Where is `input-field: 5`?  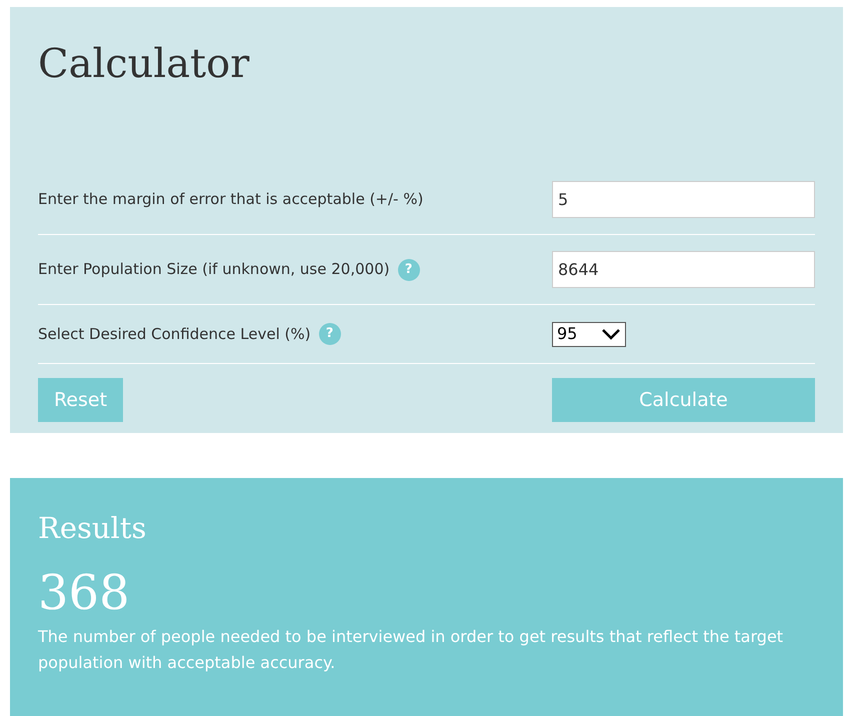 input-field: 5 is located at coordinates (683, 199).